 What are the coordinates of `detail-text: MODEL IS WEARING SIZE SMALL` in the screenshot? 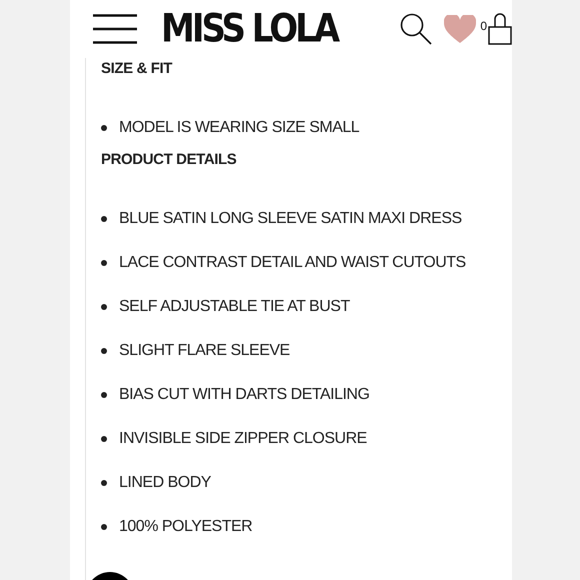 It's located at (239, 127).